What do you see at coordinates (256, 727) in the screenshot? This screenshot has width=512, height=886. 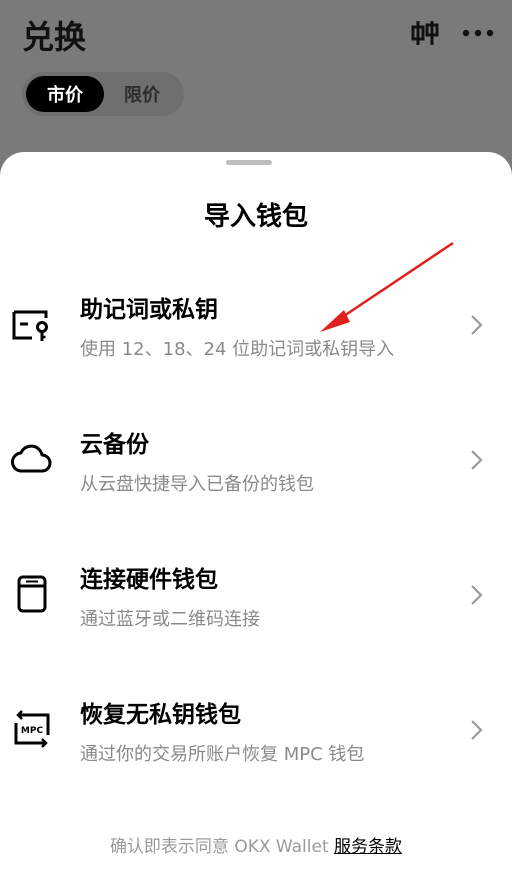 I see `option-mpc-recovery: MPC 恢复无私钥钱包 通过你的交易所账户恢复 MPC 钱包` at bounding box center [256, 727].